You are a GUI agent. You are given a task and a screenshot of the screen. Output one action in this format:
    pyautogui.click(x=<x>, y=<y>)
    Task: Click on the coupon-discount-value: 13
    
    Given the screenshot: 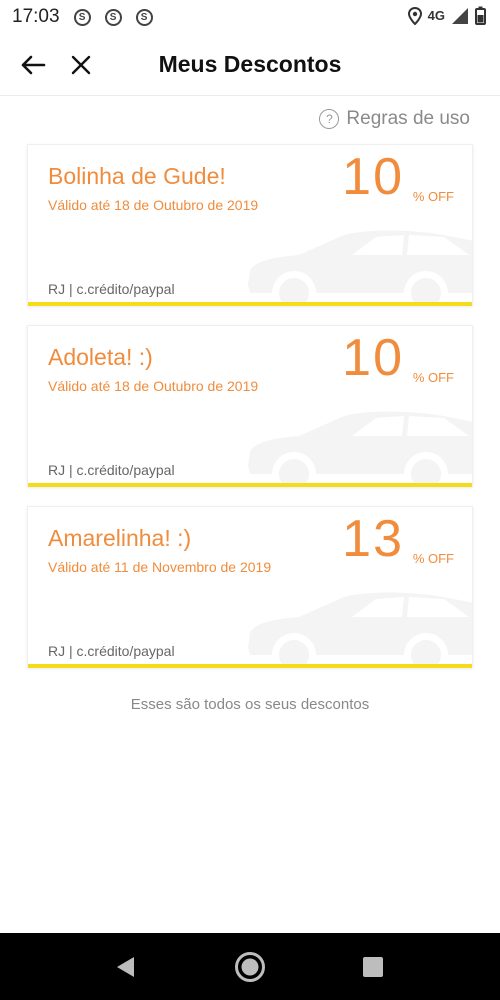 What is the action you would take?
    pyautogui.click(x=373, y=539)
    